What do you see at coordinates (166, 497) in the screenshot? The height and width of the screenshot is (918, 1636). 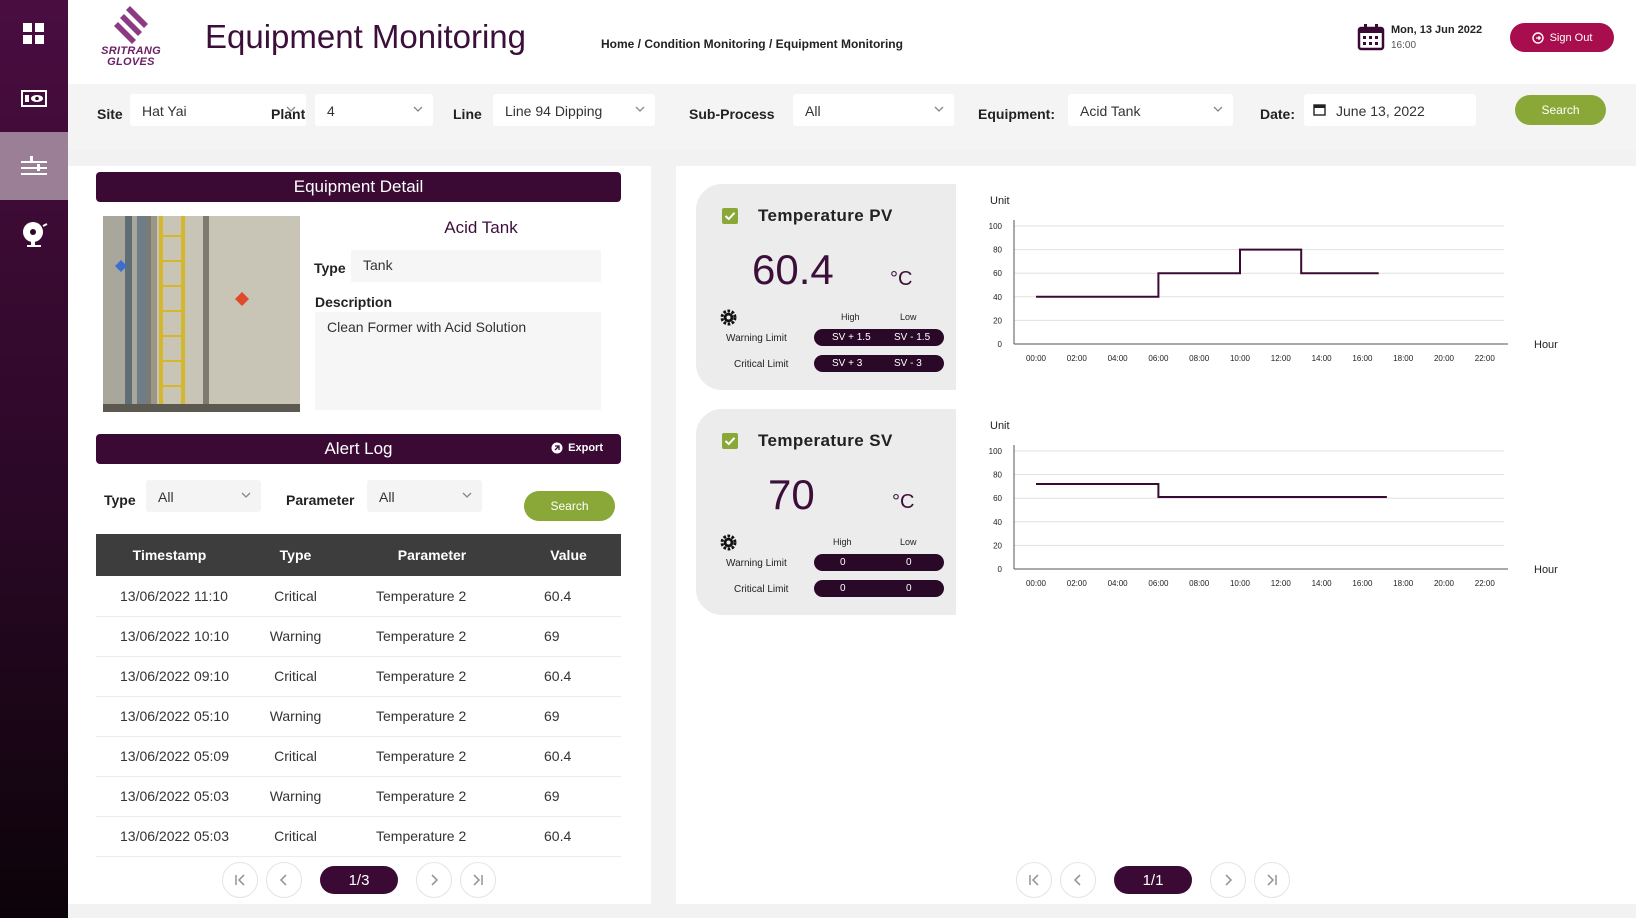 I see `alert-type-value: All` at bounding box center [166, 497].